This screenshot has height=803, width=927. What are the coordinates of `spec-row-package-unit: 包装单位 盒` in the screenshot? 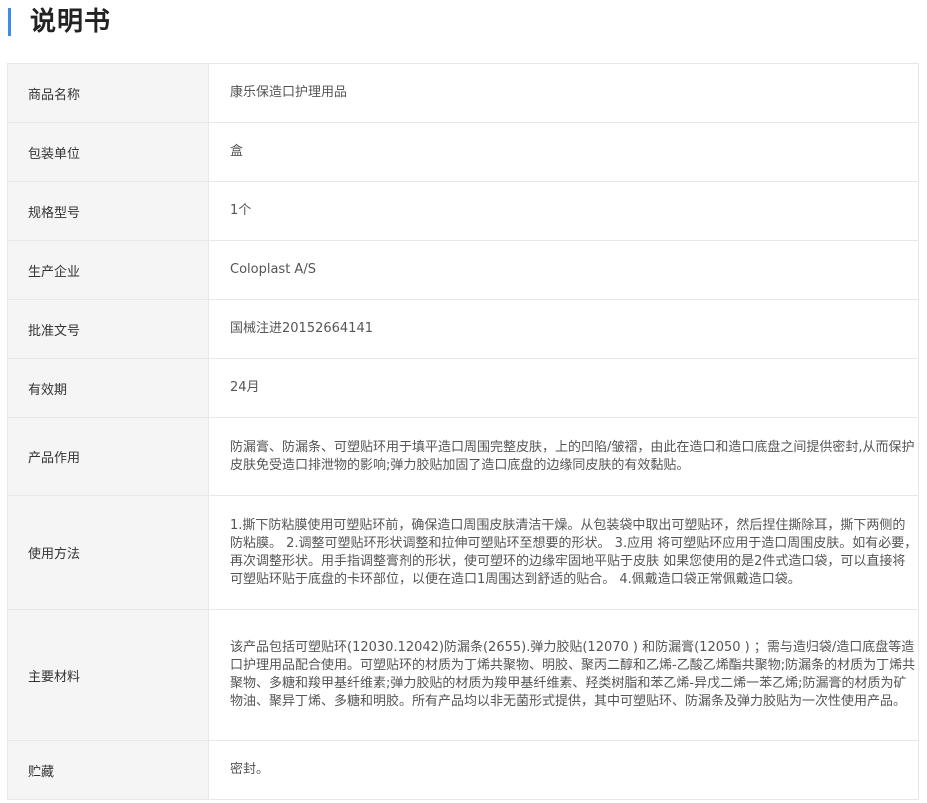 It's located at (463, 152).